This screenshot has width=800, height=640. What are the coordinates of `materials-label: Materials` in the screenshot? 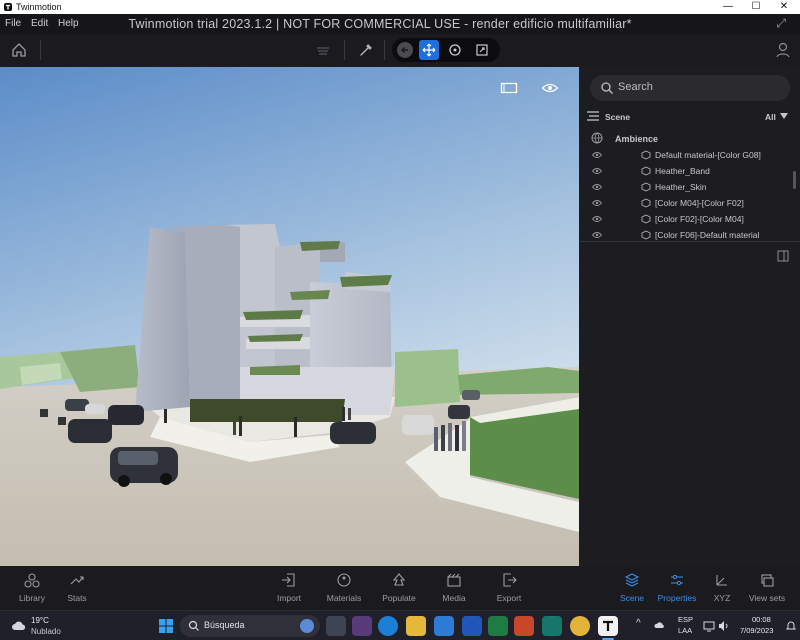 It's located at (344, 598).